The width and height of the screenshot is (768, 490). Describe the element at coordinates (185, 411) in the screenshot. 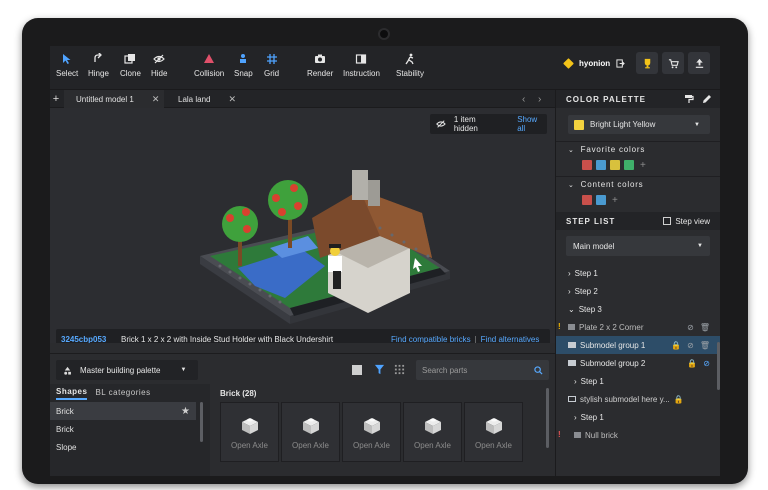

I see `star-icon: ★` at that location.